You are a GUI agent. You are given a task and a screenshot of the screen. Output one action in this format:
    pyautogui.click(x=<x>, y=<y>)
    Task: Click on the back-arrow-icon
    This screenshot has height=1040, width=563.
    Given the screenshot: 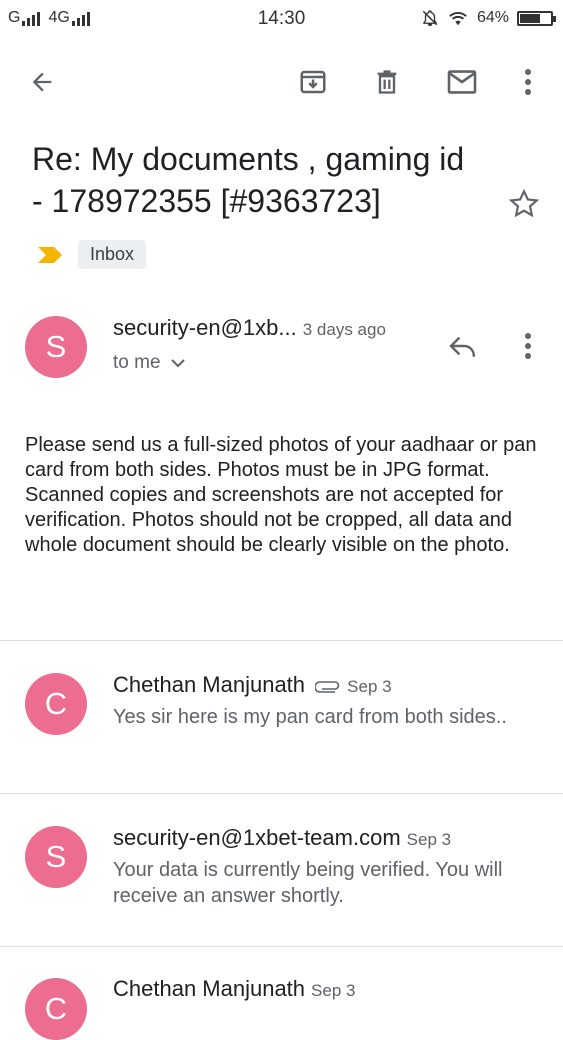 What is the action you would take?
    pyautogui.click(x=42, y=82)
    